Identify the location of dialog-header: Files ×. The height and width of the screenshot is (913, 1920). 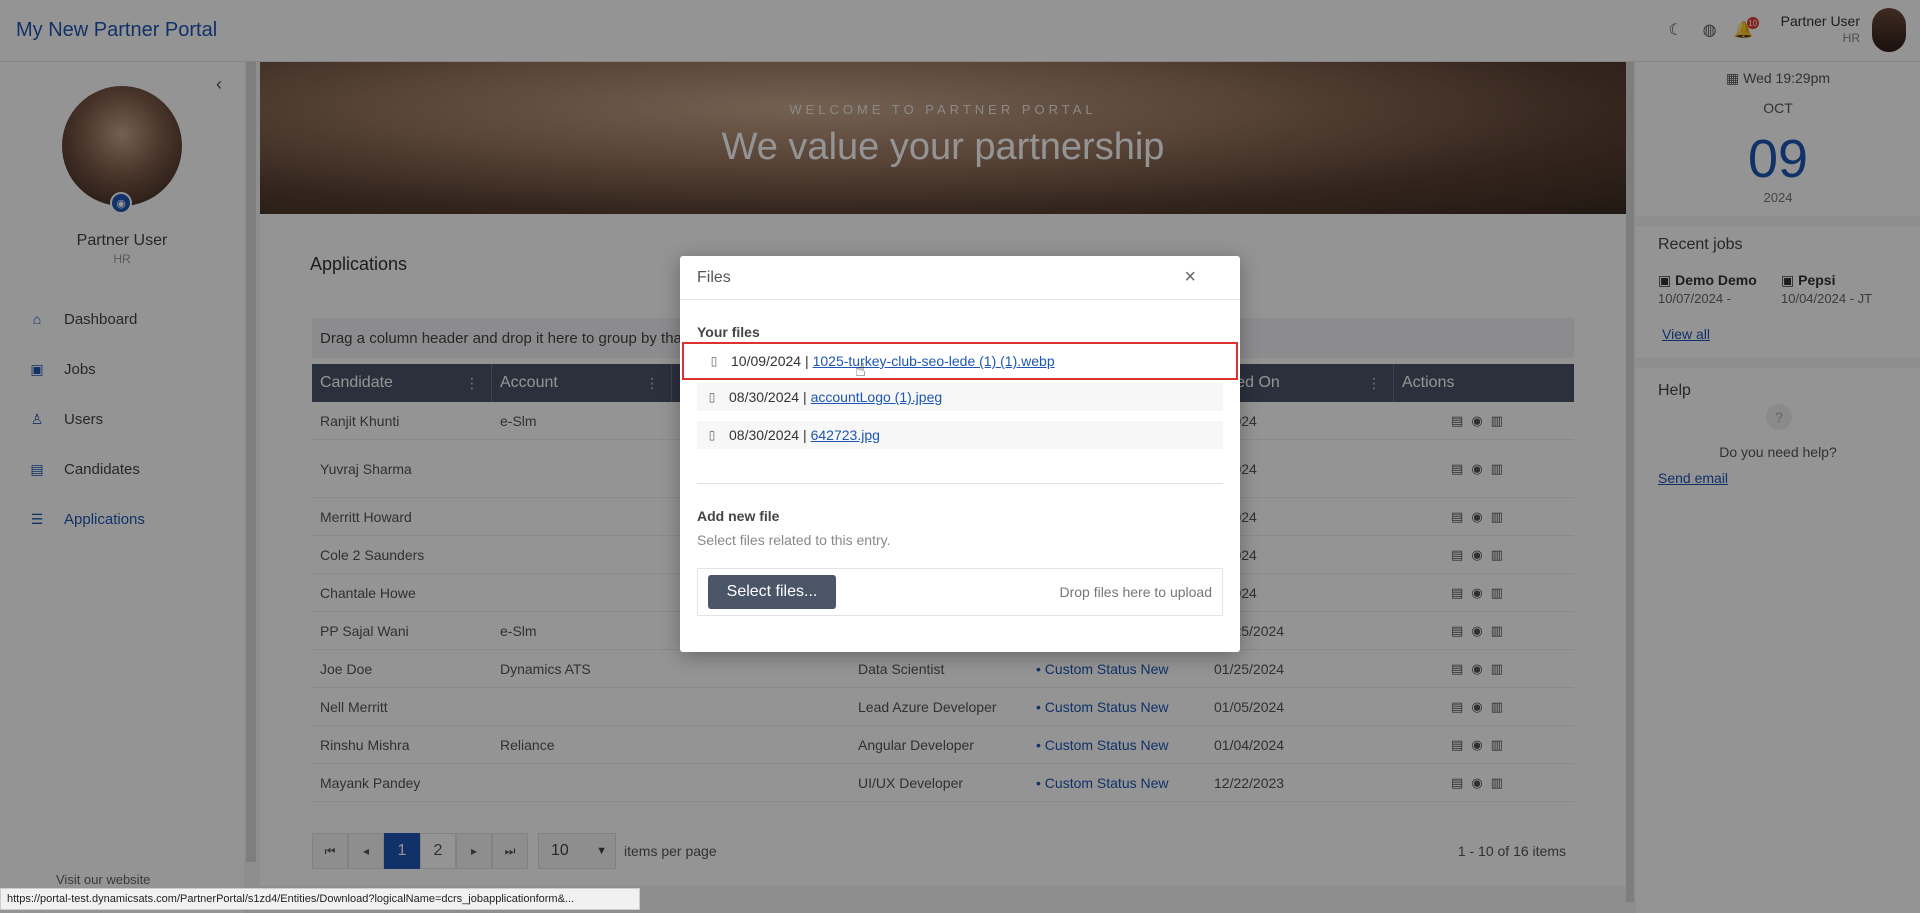
(960, 278).